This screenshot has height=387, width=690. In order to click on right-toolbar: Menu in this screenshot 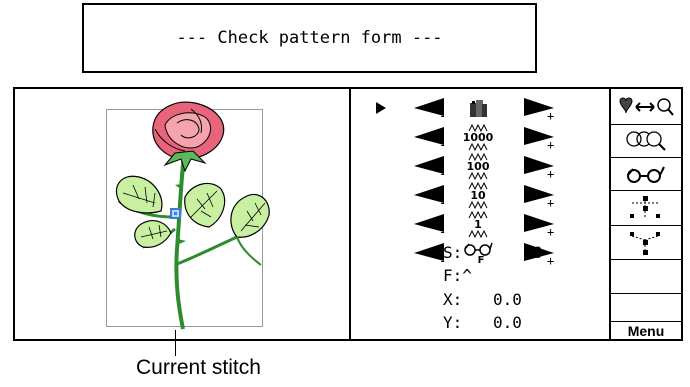, I will do `click(645, 214)`.